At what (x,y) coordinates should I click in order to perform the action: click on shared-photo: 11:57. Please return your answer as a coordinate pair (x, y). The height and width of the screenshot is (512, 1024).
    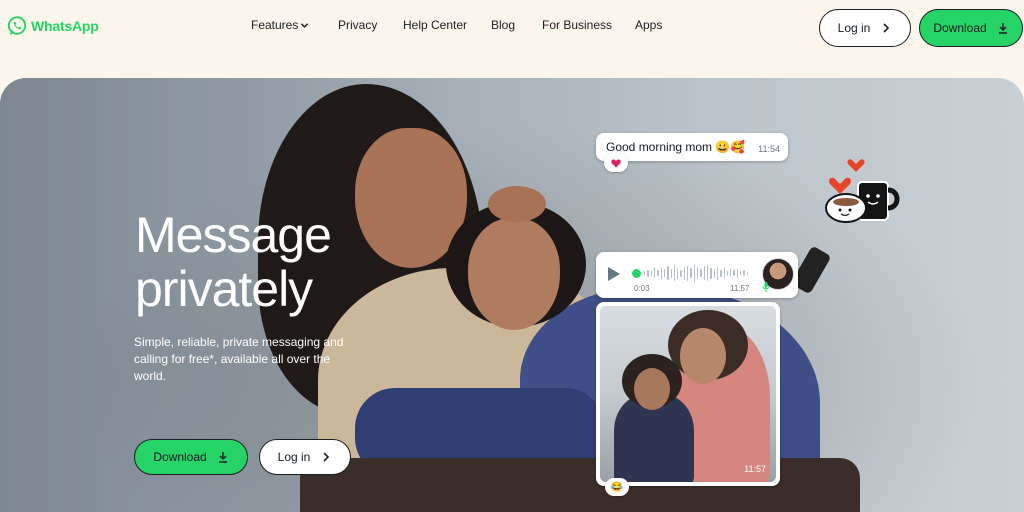
    Looking at the image, I should click on (688, 394).